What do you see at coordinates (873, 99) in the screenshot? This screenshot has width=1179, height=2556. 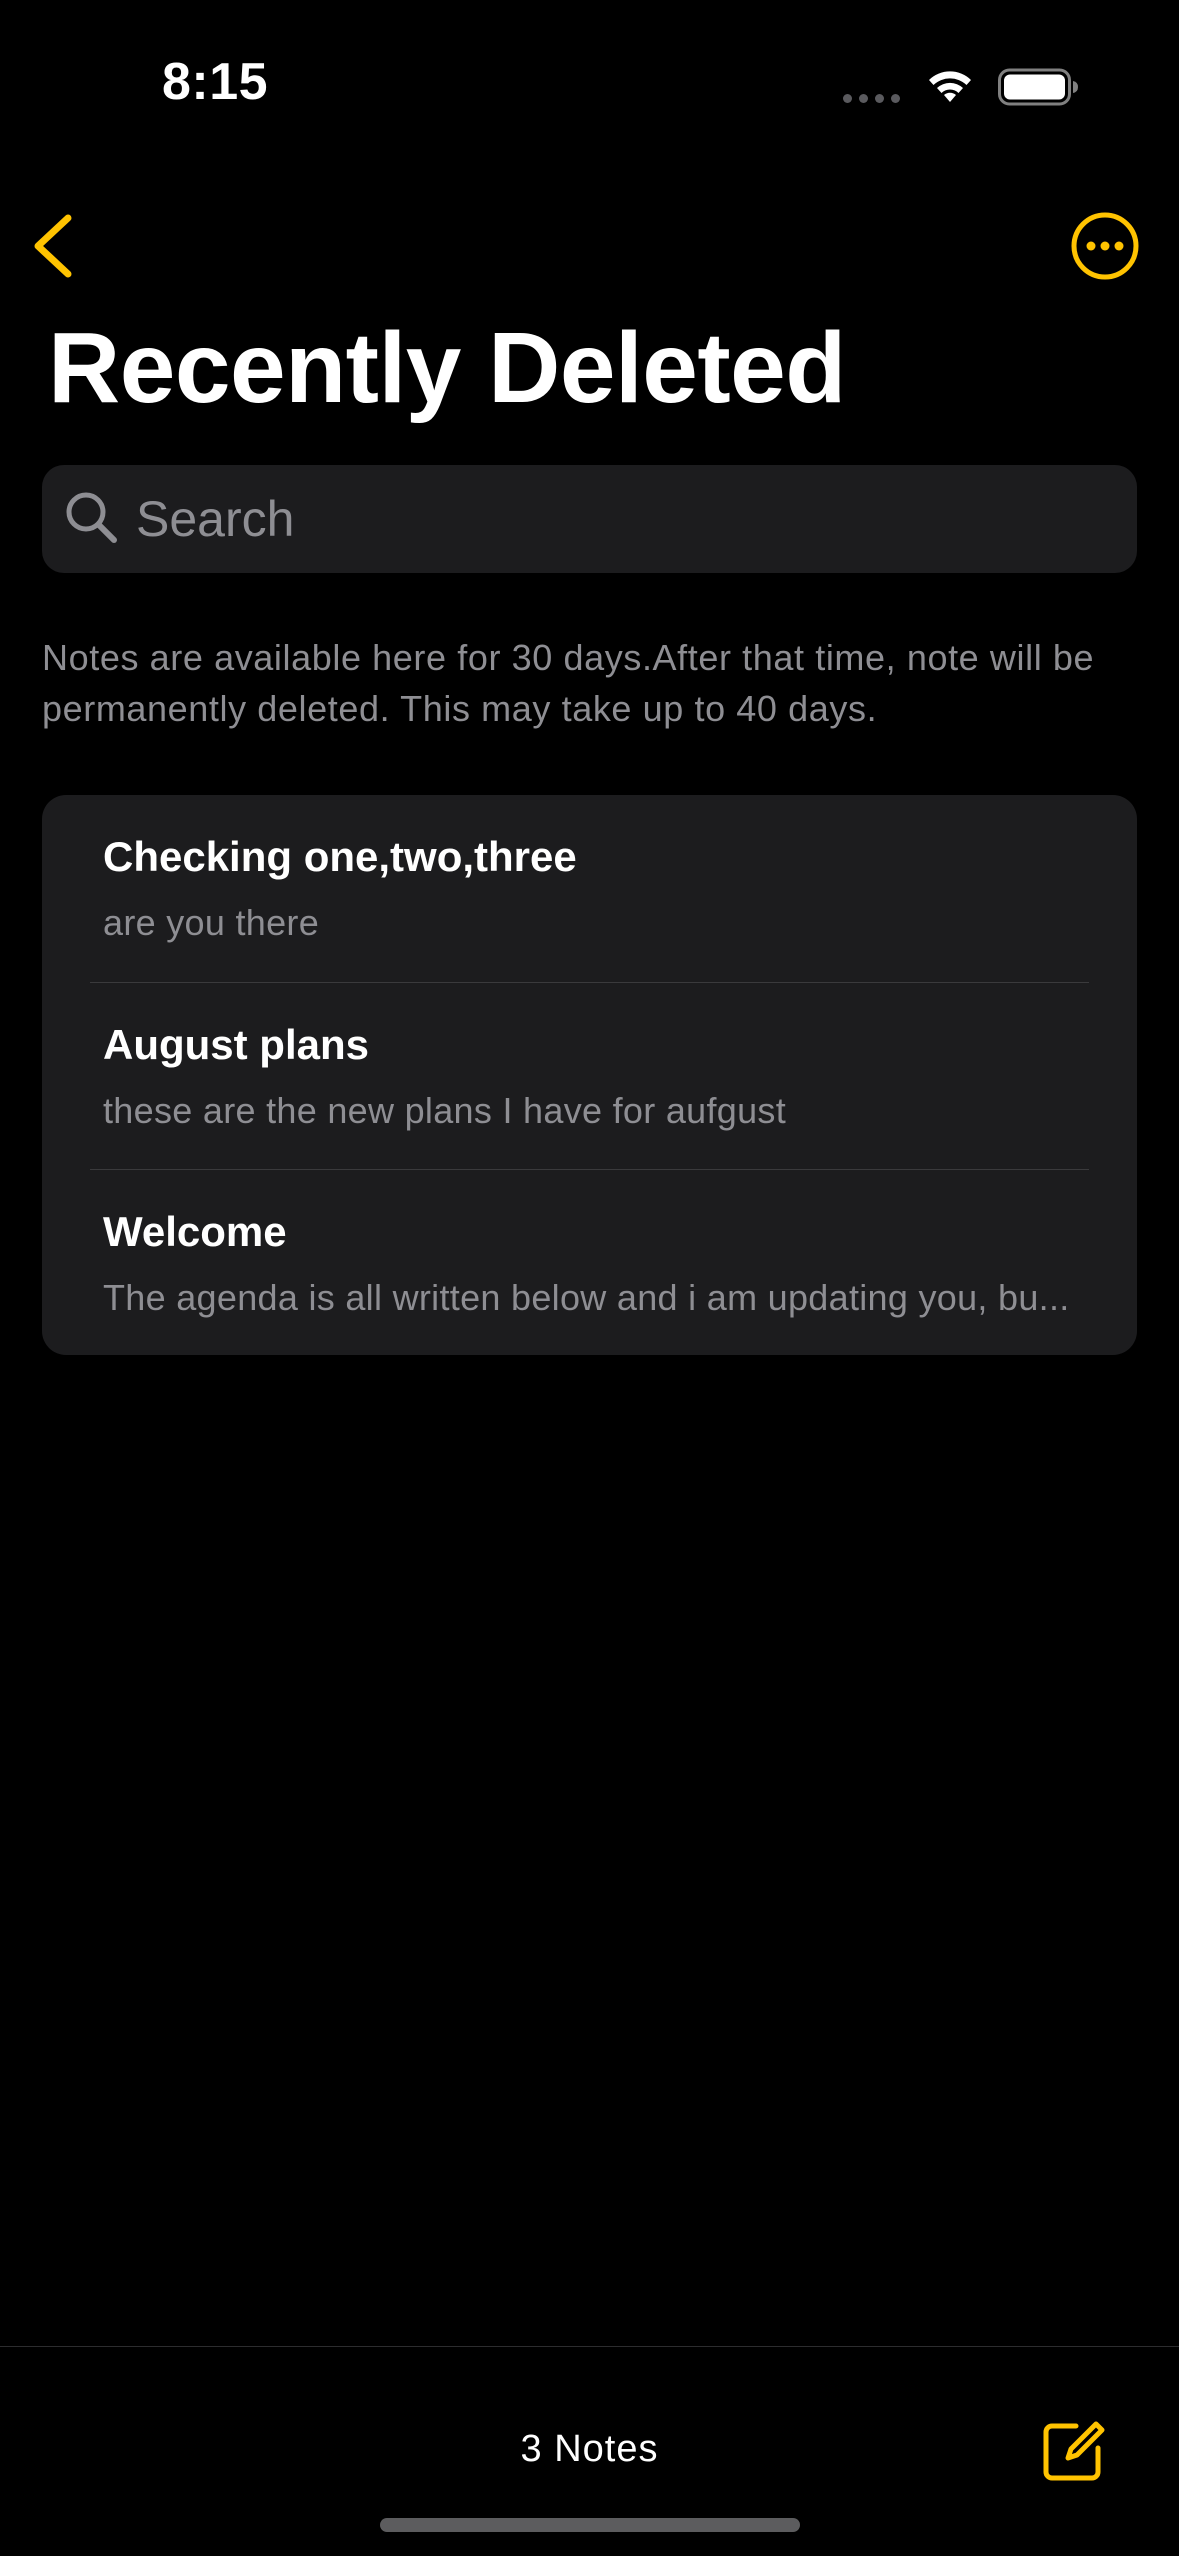 I see `cellular-signal-icon` at bounding box center [873, 99].